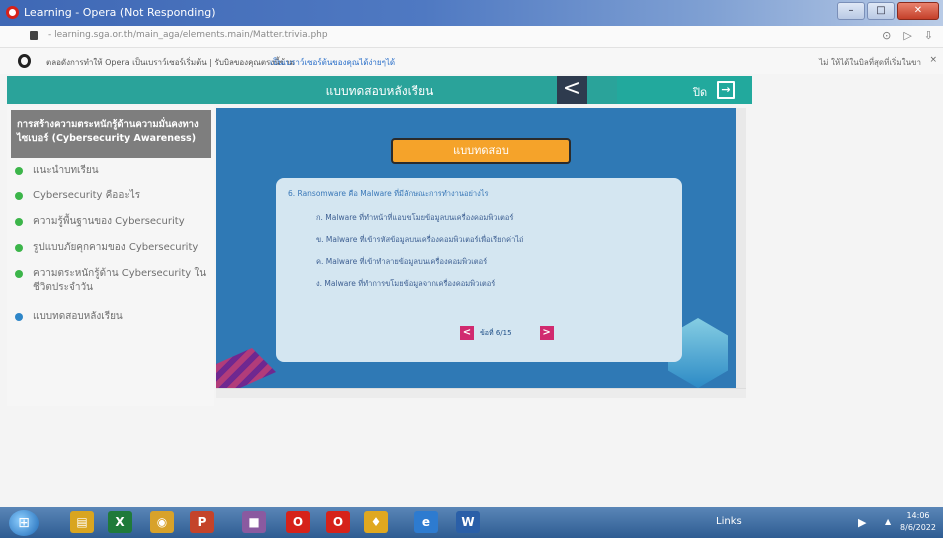 This screenshot has height=538, width=943. Describe the element at coordinates (933, 60) in the screenshot. I see `infobar-close-icon: ×` at that location.